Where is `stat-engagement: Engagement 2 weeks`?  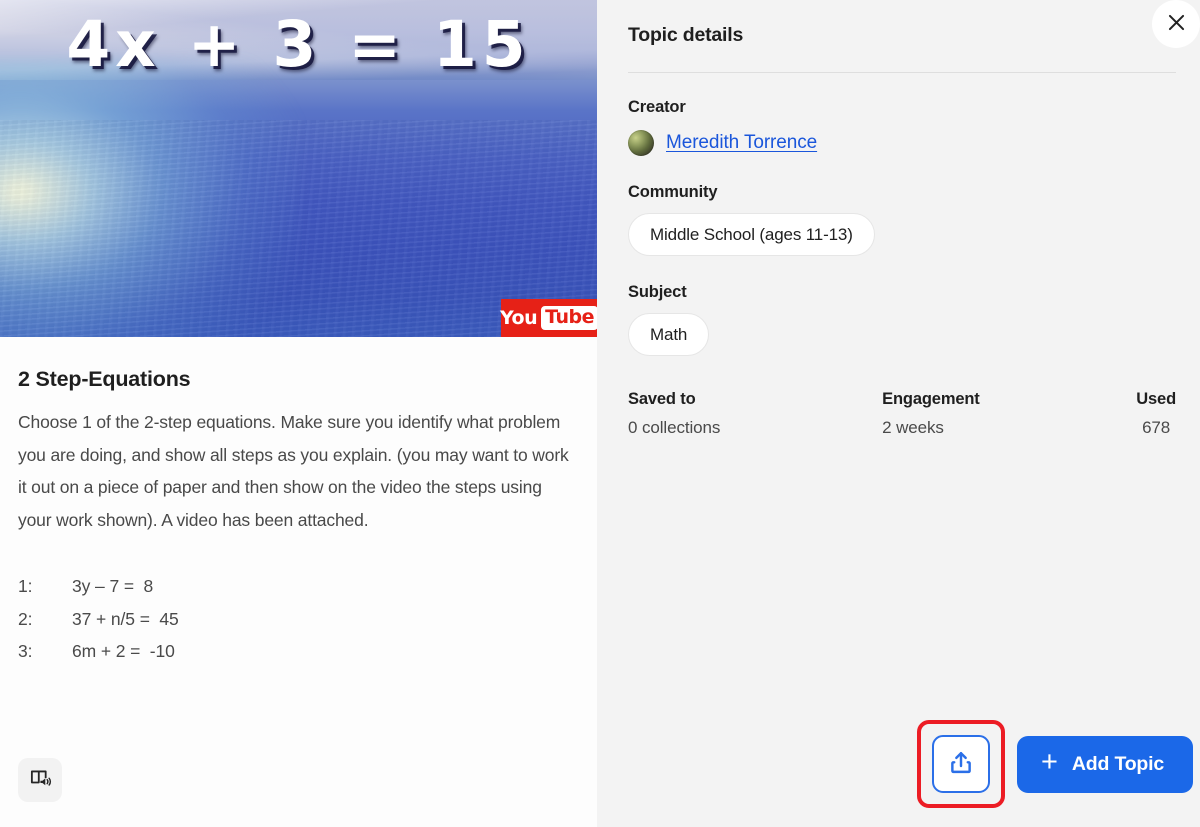 stat-engagement: Engagement 2 weeks is located at coordinates (1009, 414).